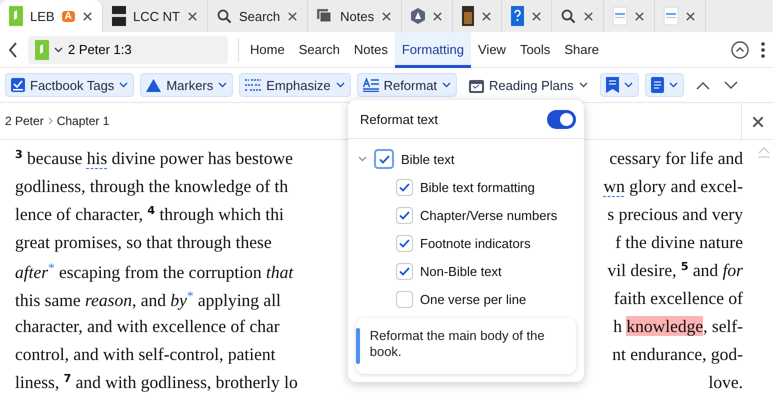 Image resolution: width=773 pixels, height=411 pixels. I want to click on option-label: Footnote indicators, so click(475, 243).